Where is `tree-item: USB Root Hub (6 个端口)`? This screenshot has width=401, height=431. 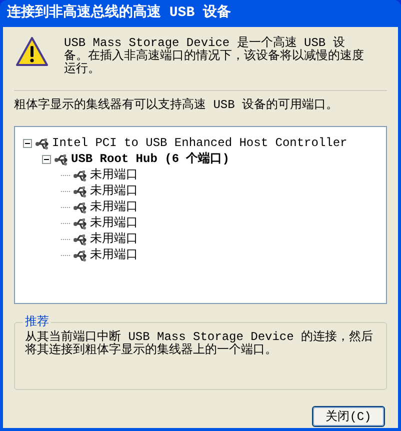
tree-item: USB Root Hub (6 个端口) is located at coordinates (150, 159).